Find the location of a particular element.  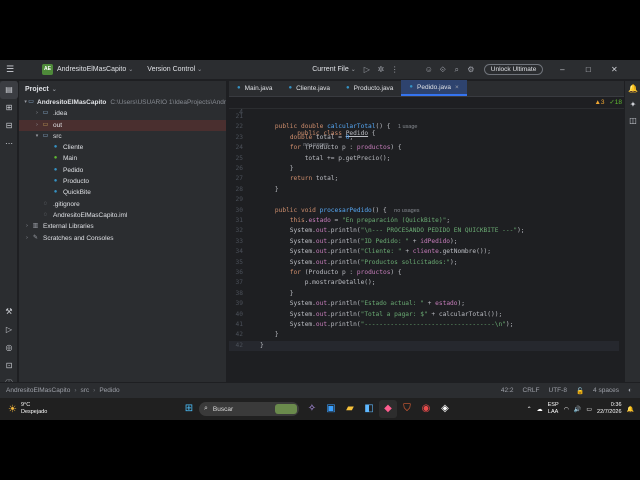

cursor-position: 42:2 is located at coordinates (507, 390).